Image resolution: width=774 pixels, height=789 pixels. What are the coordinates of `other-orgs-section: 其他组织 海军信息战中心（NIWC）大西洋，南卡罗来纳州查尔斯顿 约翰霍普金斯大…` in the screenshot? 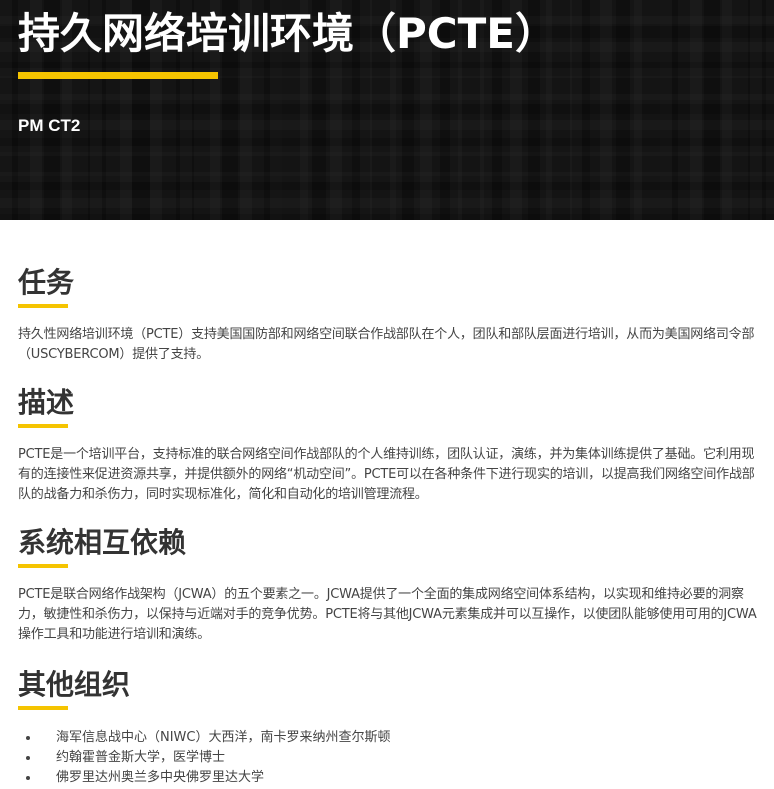 It's located at (392, 727).